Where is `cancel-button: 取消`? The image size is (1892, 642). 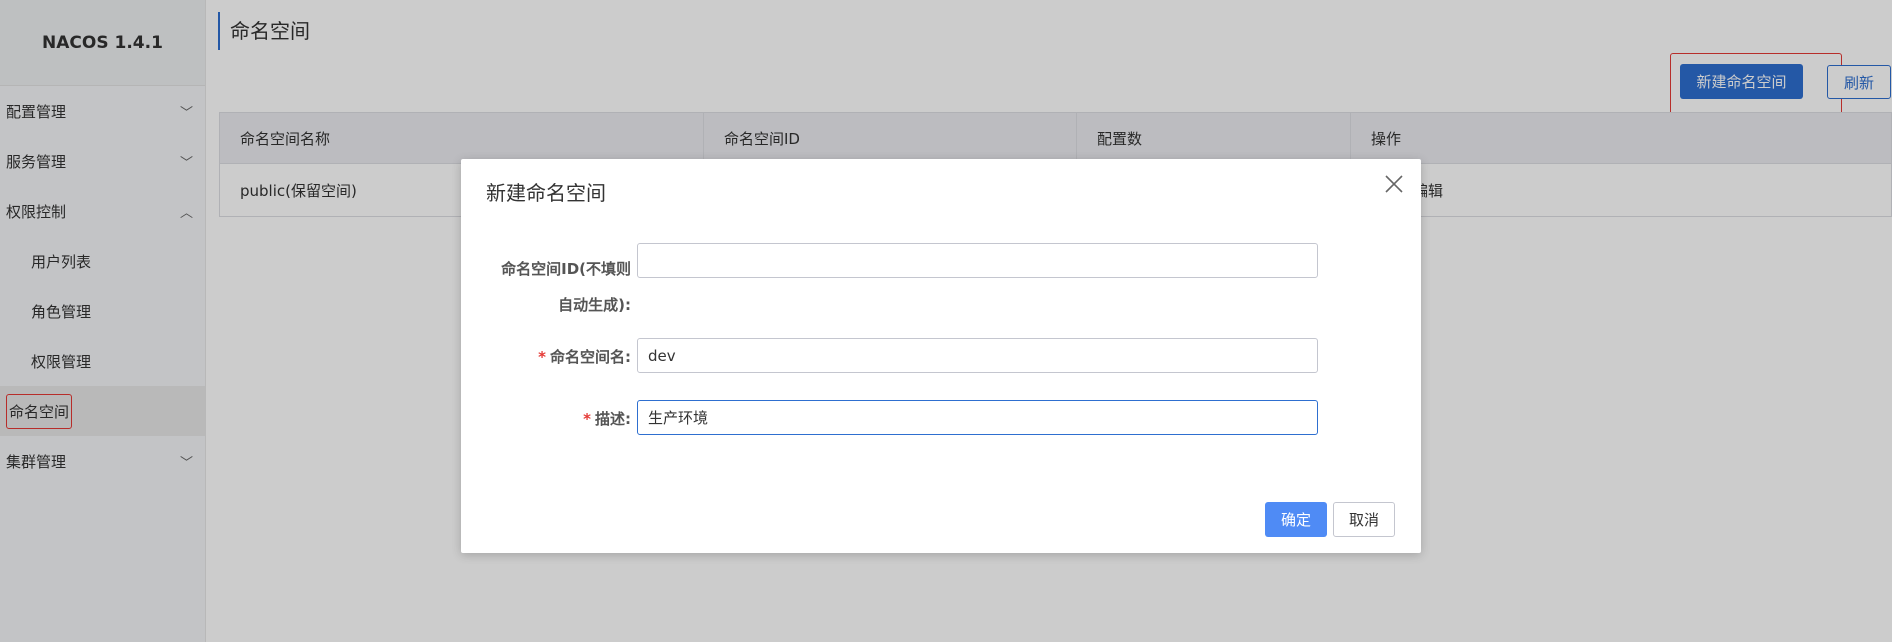 cancel-button: 取消 is located at coordinates (1364, 519).